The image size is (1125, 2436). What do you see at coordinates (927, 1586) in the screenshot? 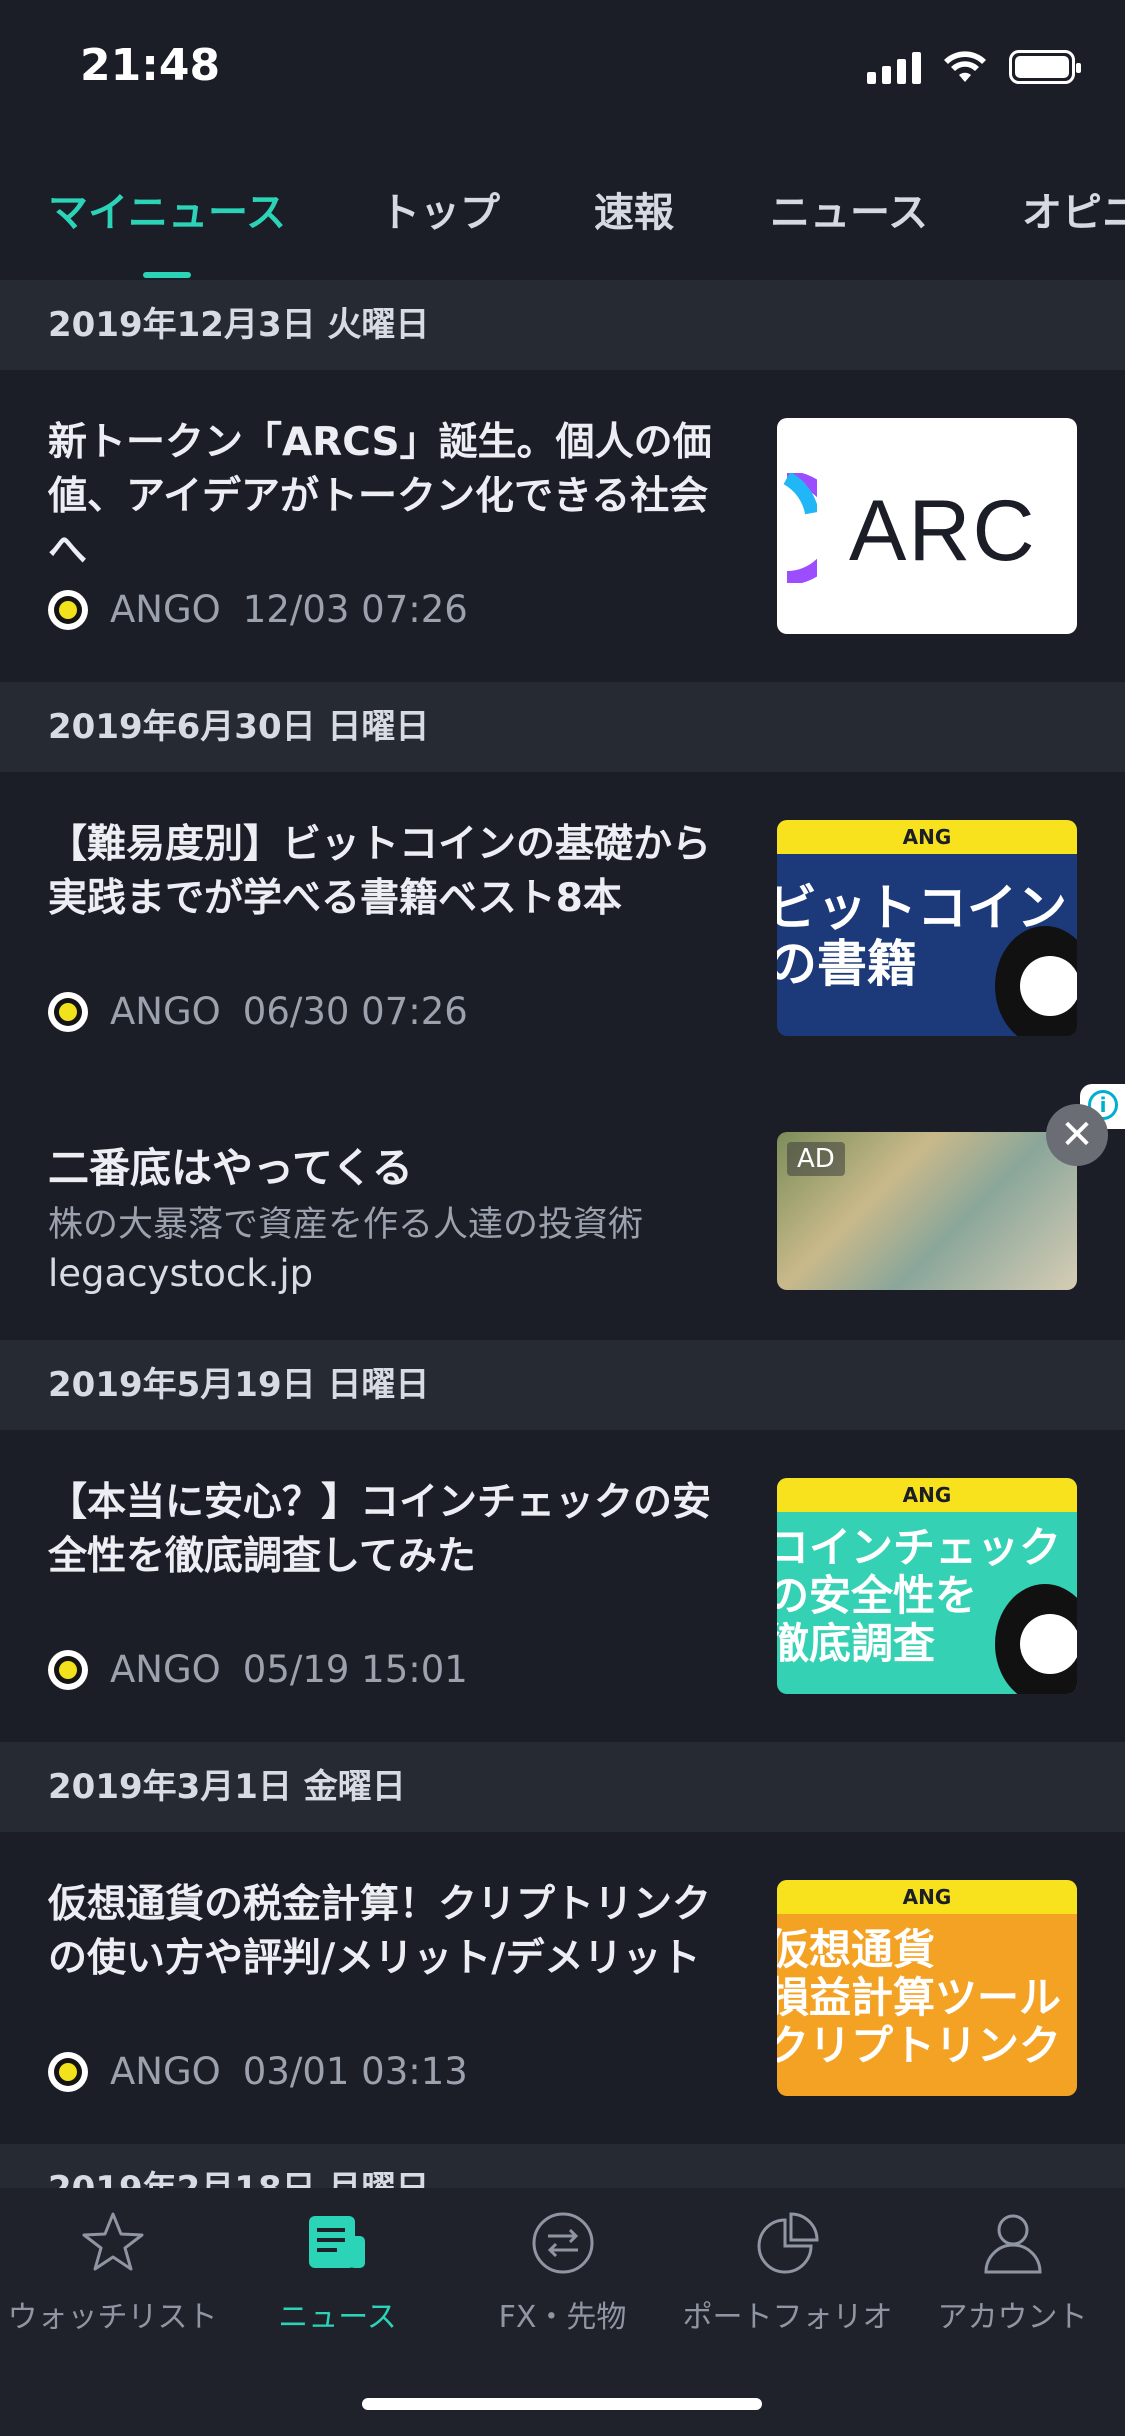
I see `article-thumbnail: ANG コインチェック の安全性を 徹底調査` at bounding box center [927, 1586].